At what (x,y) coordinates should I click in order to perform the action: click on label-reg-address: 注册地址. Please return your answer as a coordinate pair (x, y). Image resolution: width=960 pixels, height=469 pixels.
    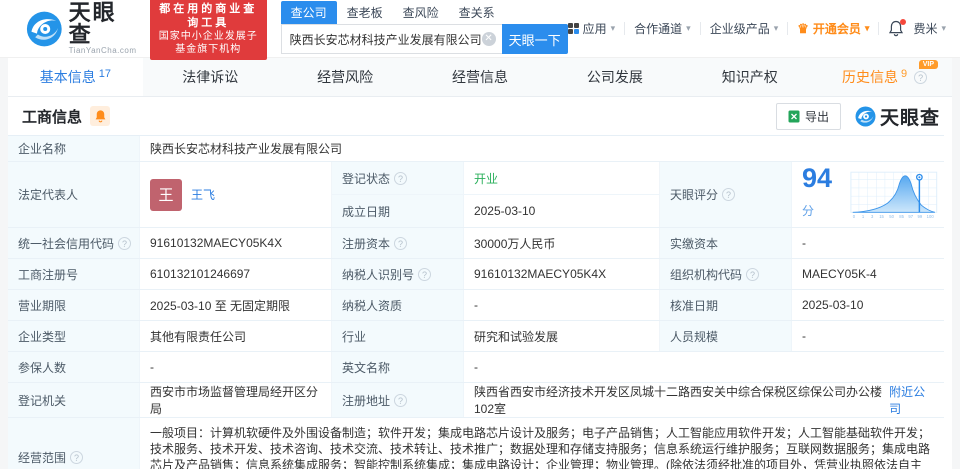
    Looking at the image, I should click on (398, 400).